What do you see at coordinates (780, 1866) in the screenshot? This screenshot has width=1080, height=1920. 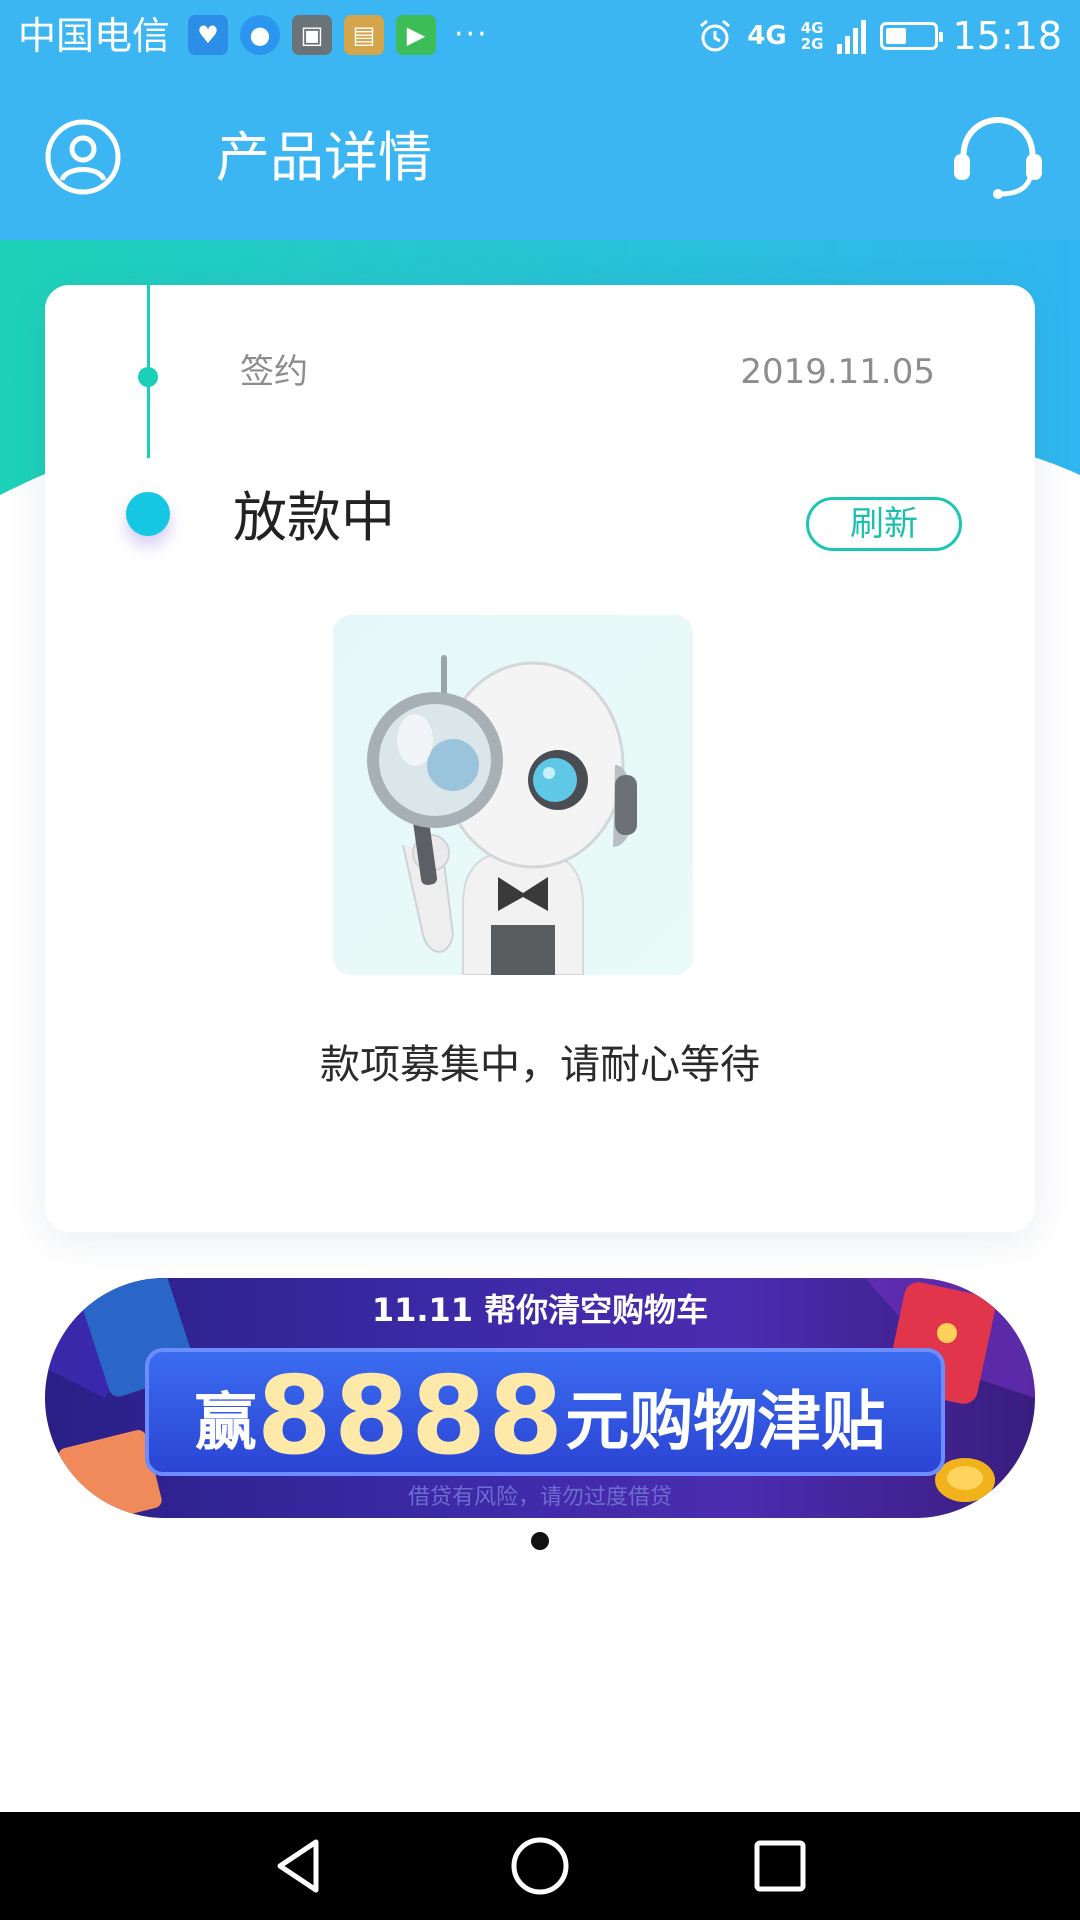 I see `recent-apps-icon` at bounding box center [780, 1866].